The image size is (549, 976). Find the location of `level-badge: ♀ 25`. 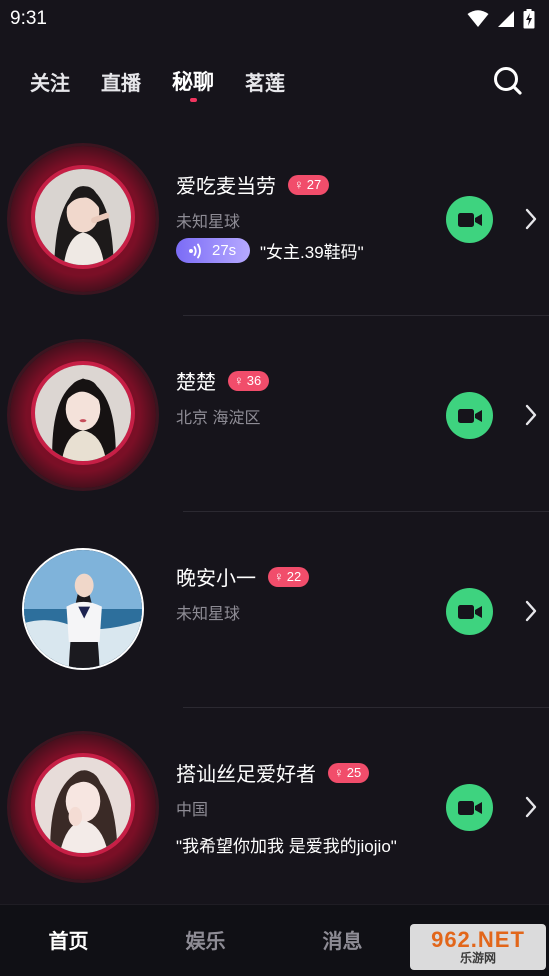

level-badge: ♀ 25 is located at coordinates (349, 772).